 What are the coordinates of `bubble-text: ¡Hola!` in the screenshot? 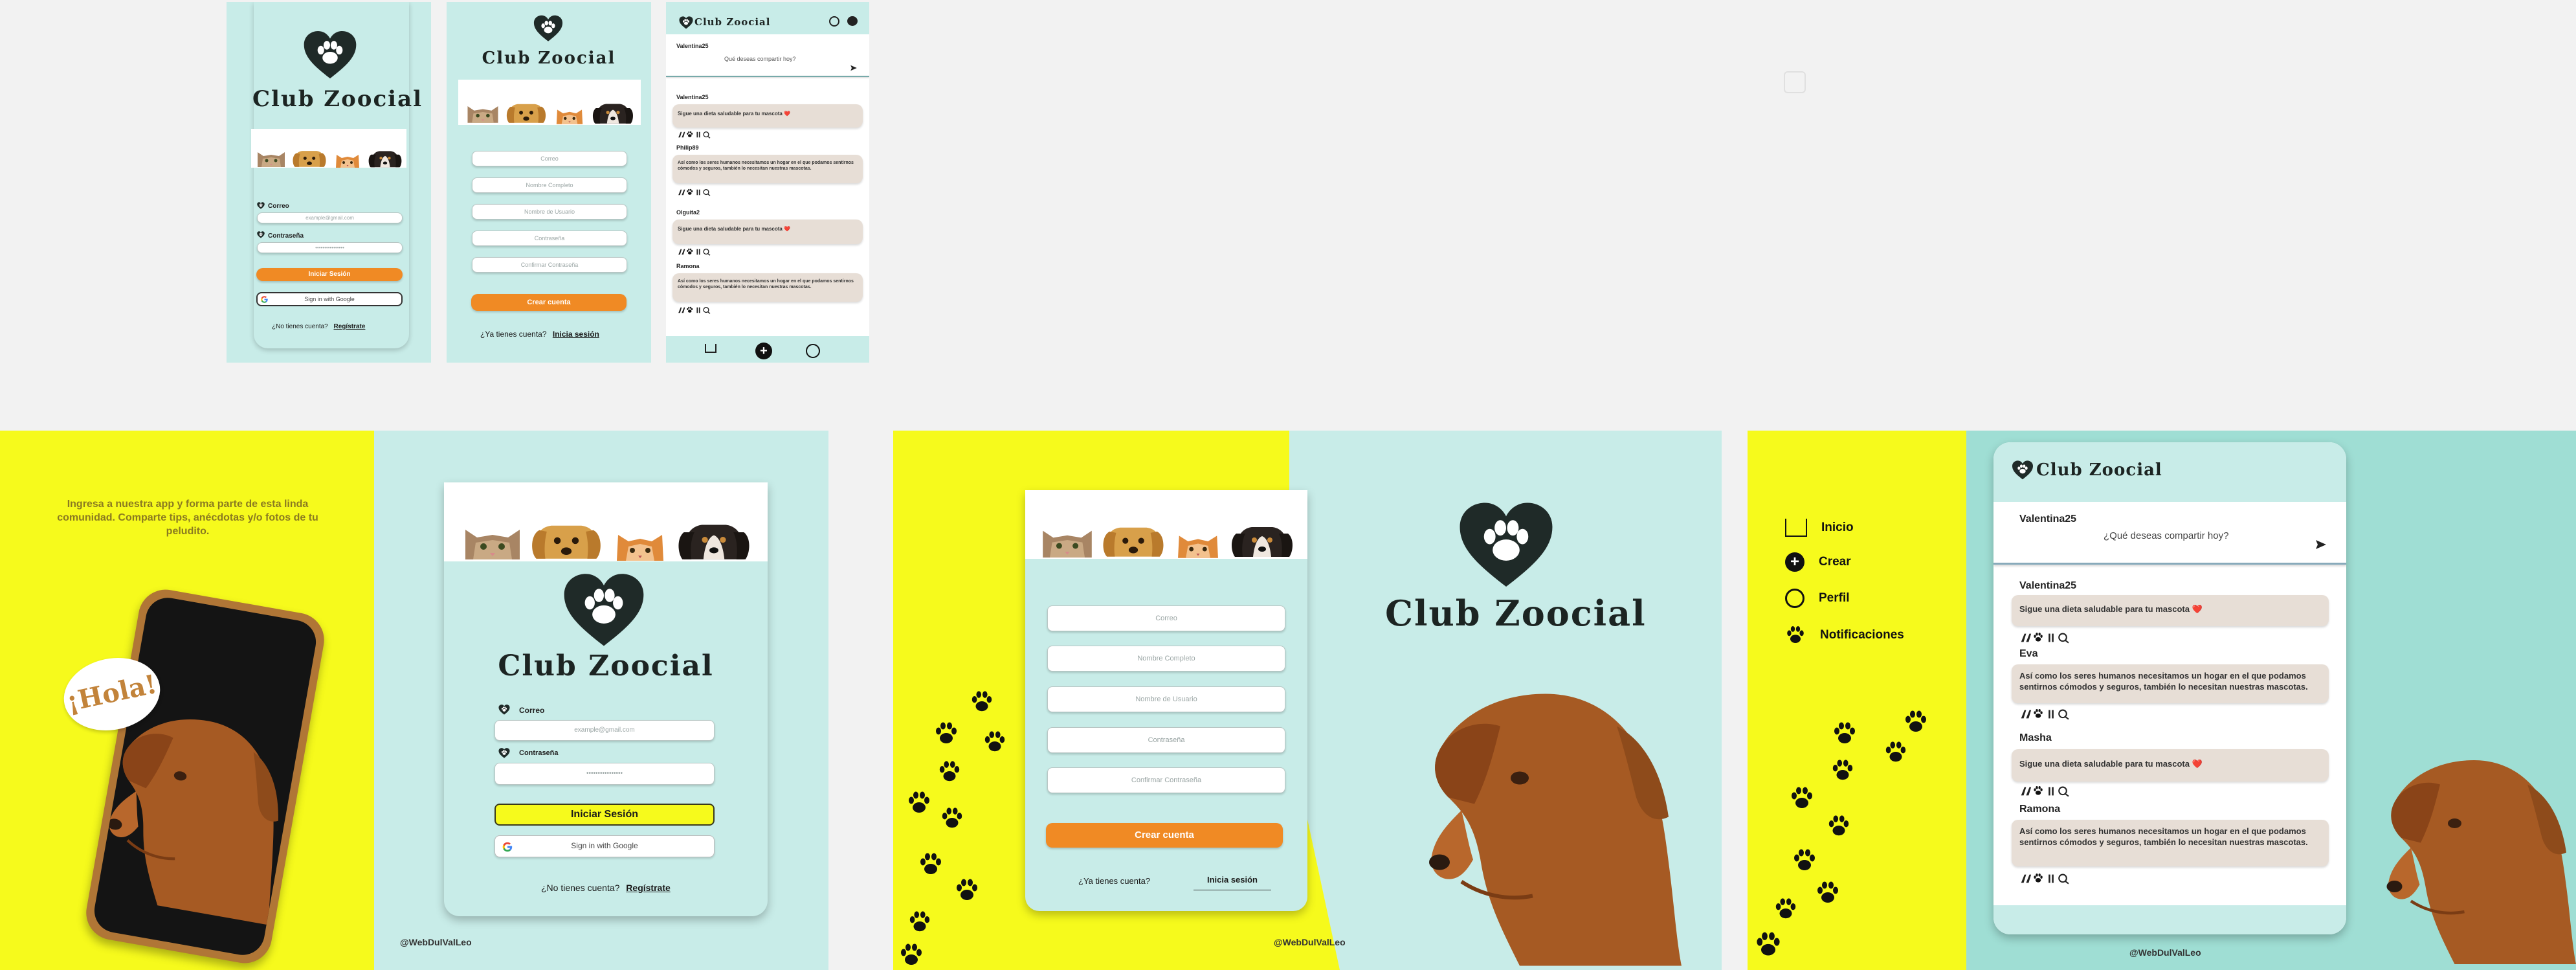 It's located at (111, 693).